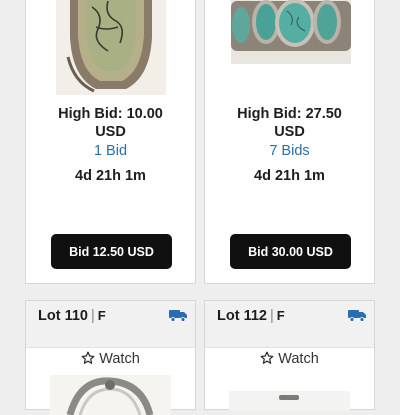 This screenshot has width=400, height=415. Describe the element at coordinates (110, 123) in the screenshot. I see `high-bid: High Bid: 10.00 USD` at that location.